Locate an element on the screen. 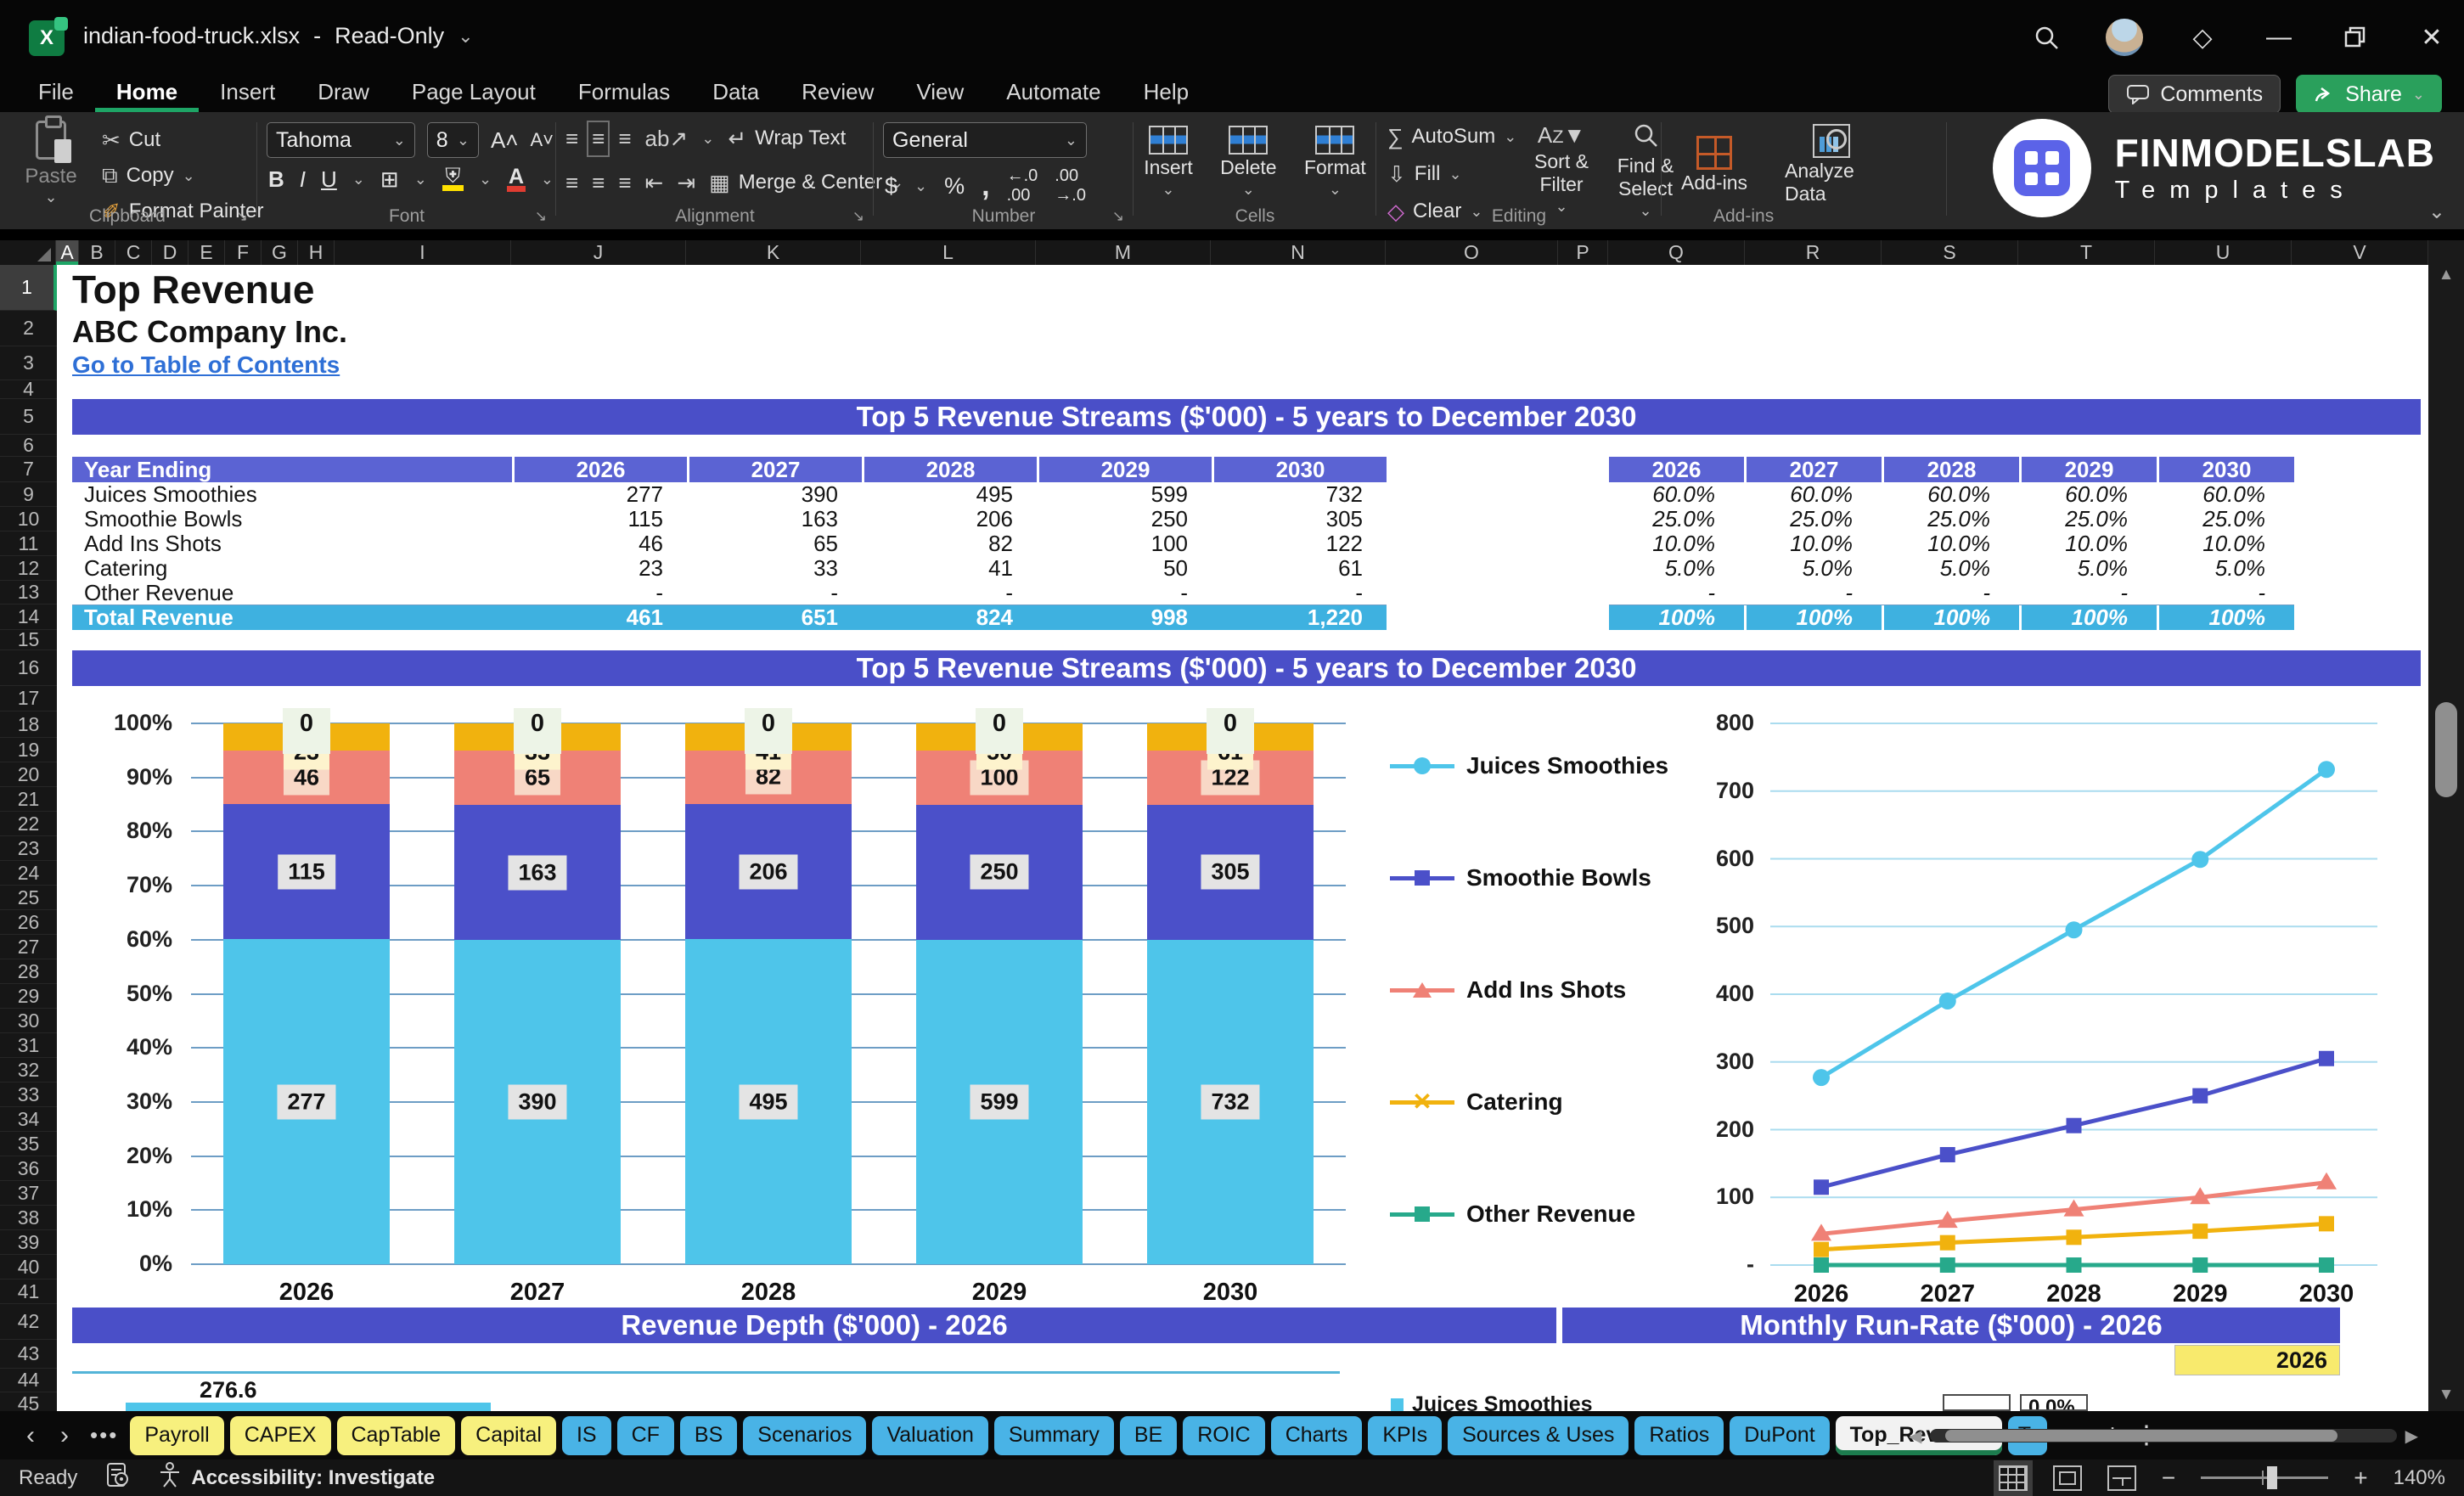 This screenshot has height=1496, width=2464. increase-decimal-icon: ←.0.00 is located at coordinates (1022, 185).